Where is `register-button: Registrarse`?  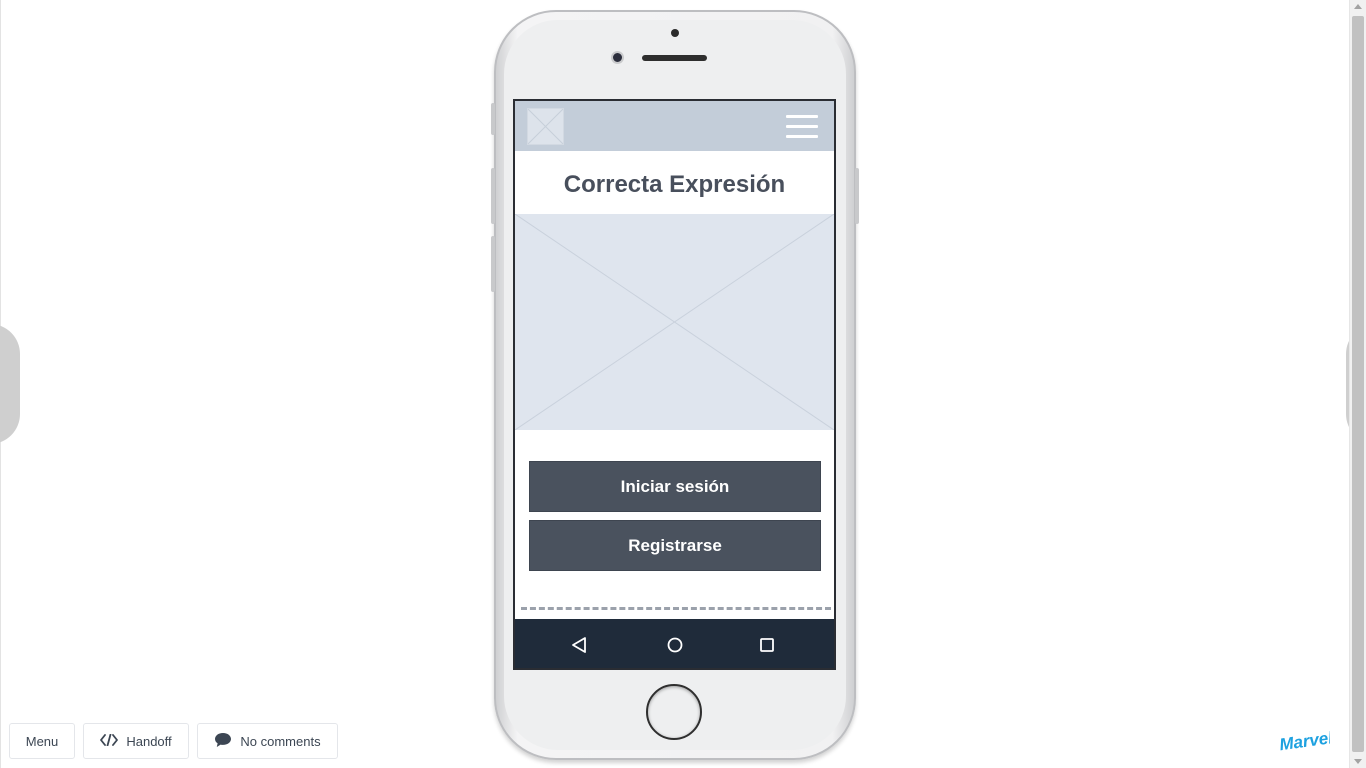 register-button: Registrarse is located at coordinates (675, 545).